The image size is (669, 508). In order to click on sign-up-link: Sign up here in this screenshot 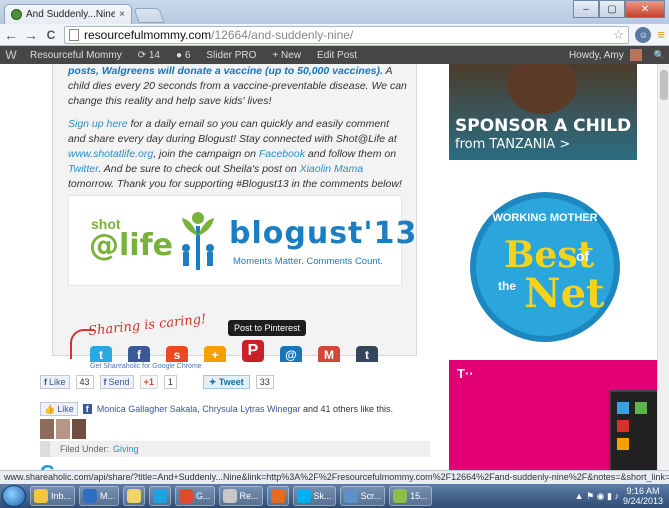, I will do `click(98, 124)`.